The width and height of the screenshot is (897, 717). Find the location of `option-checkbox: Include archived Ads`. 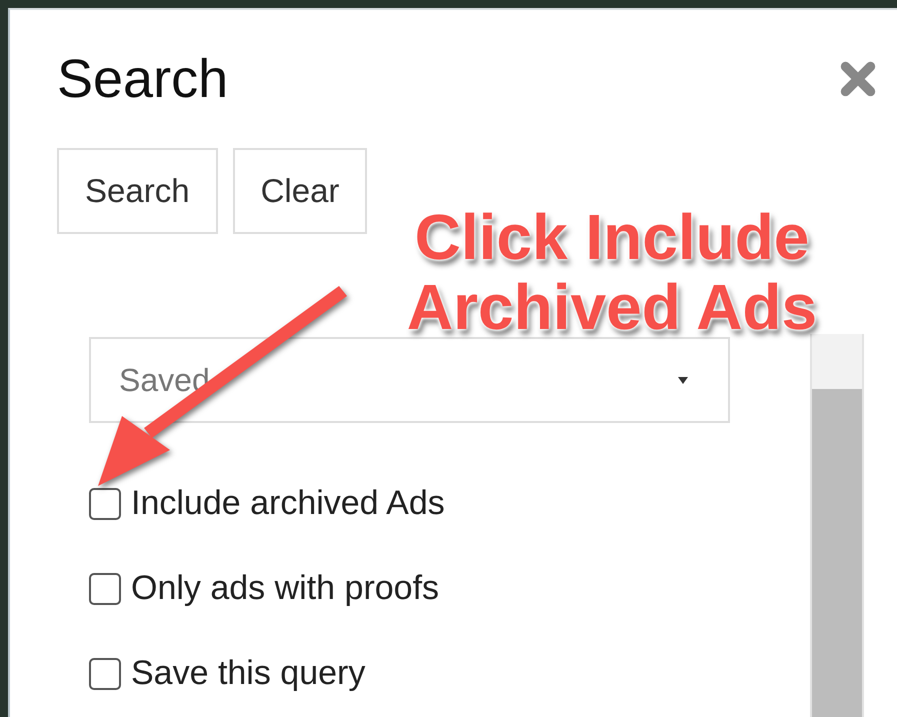

option-checkbox: Include archived Ads is located at coordinates (427, 503).